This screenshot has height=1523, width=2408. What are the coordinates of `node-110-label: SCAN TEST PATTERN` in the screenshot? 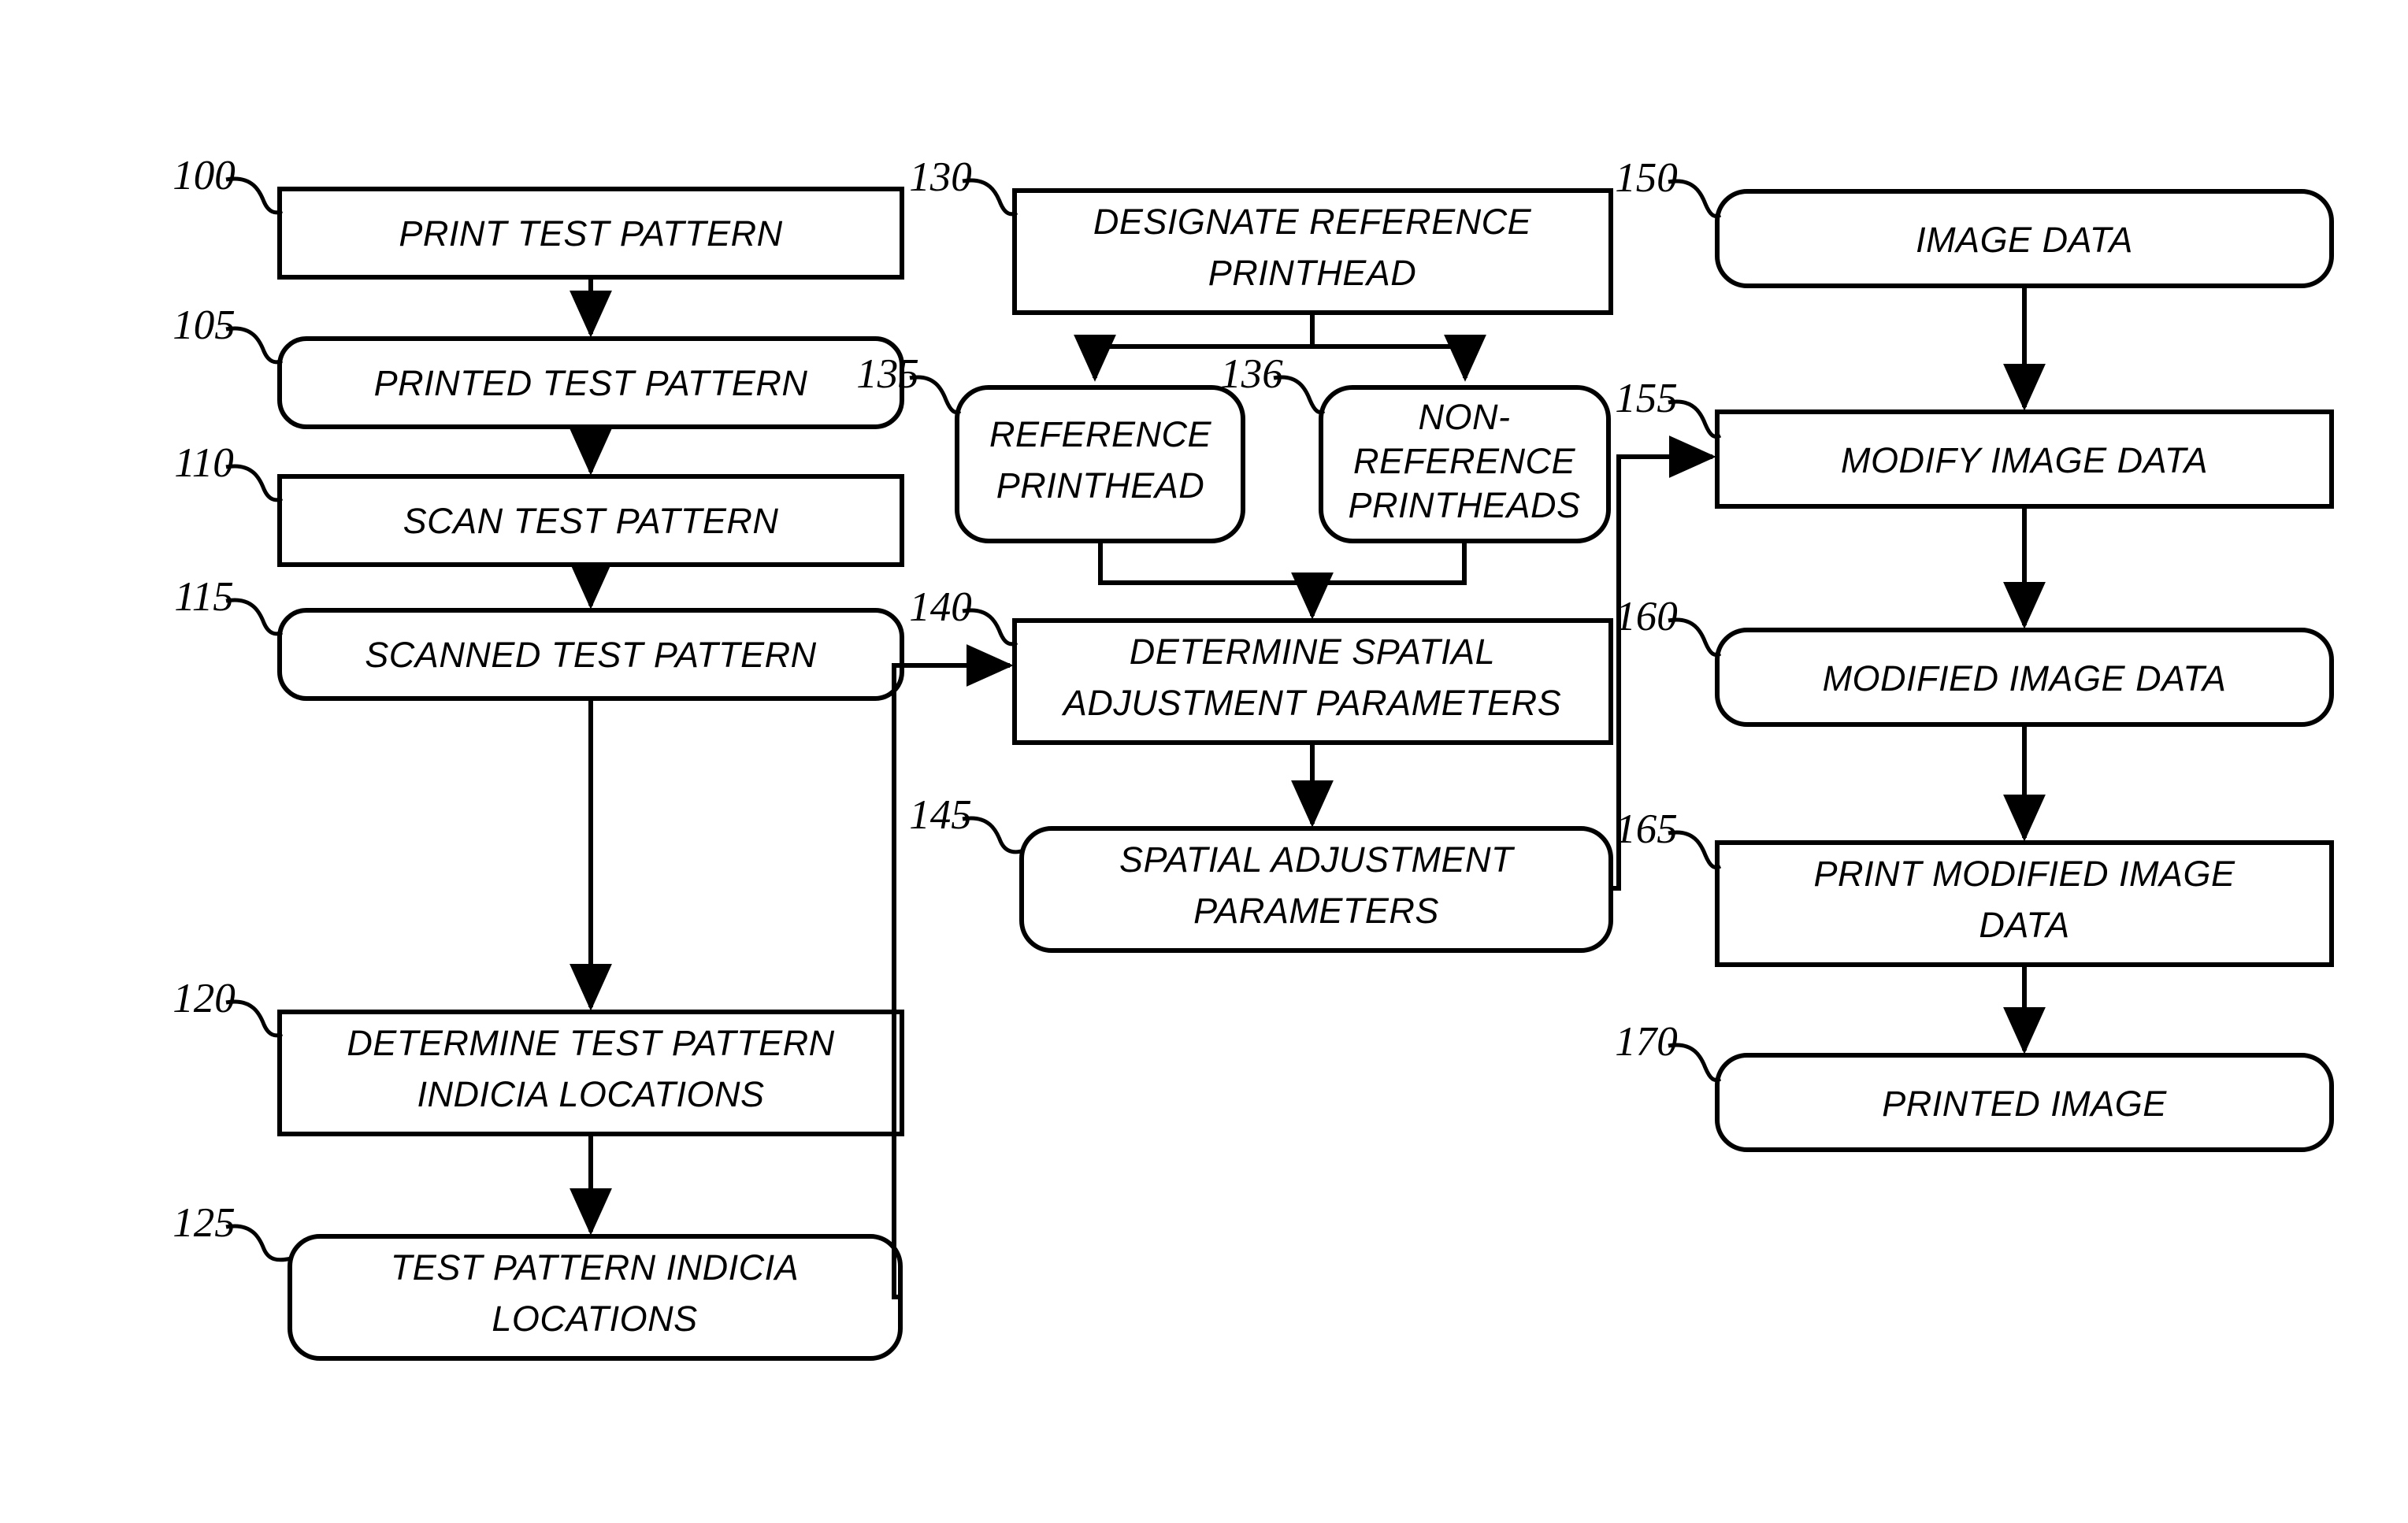 It's located at (591, 521).